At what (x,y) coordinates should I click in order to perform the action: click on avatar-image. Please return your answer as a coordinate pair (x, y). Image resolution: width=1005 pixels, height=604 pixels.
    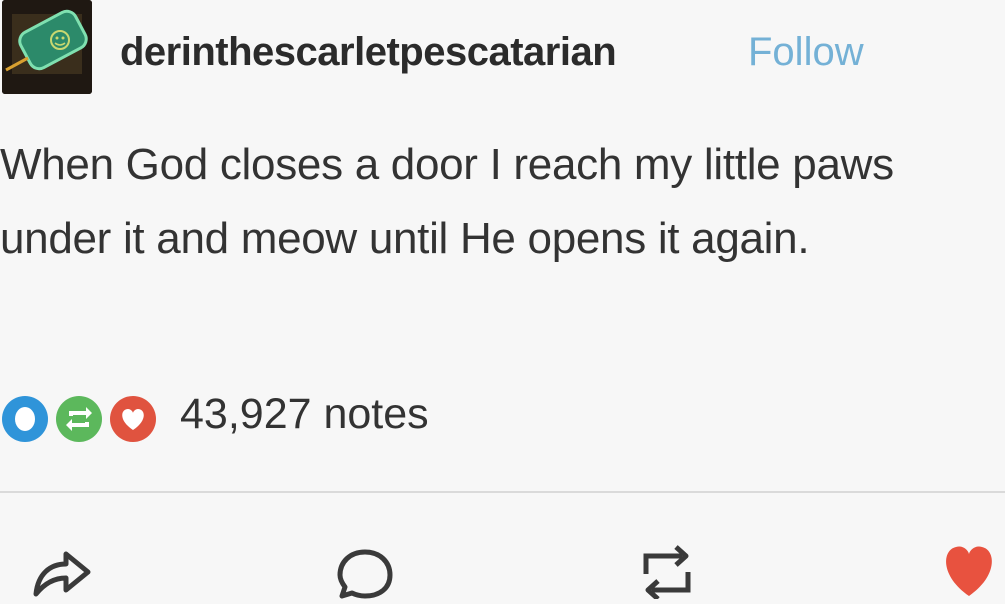
    Looking at the image, I should click on (47, 47).